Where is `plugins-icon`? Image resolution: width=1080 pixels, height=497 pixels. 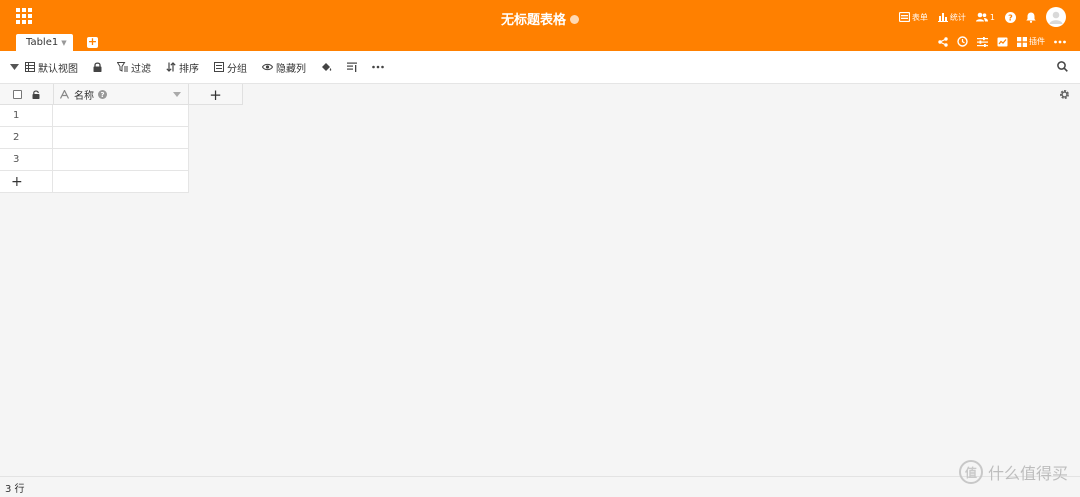
plugins-icon is located at coordinates (1022, 41).